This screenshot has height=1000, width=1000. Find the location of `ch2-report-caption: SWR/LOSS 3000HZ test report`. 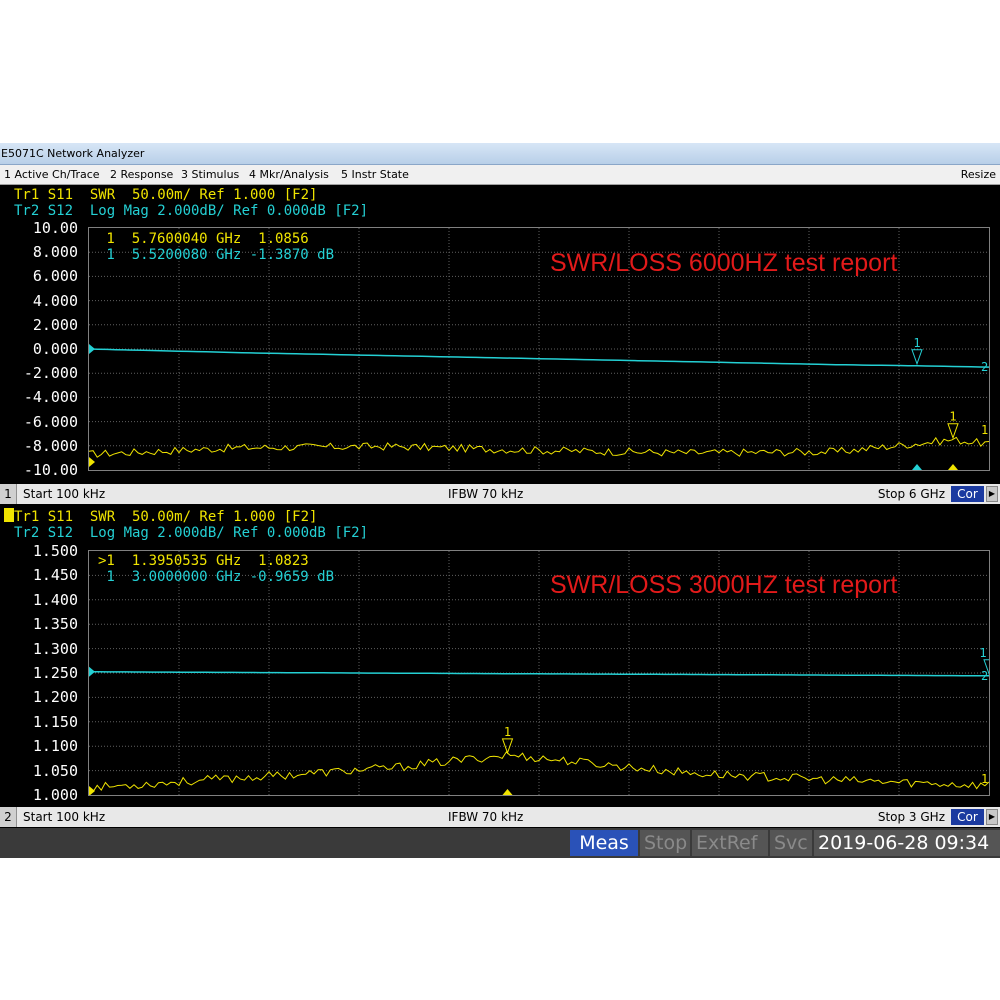

ch2-report-caption: SWR/LOSS 3000HZ test report is located at coordinates (724, 585).